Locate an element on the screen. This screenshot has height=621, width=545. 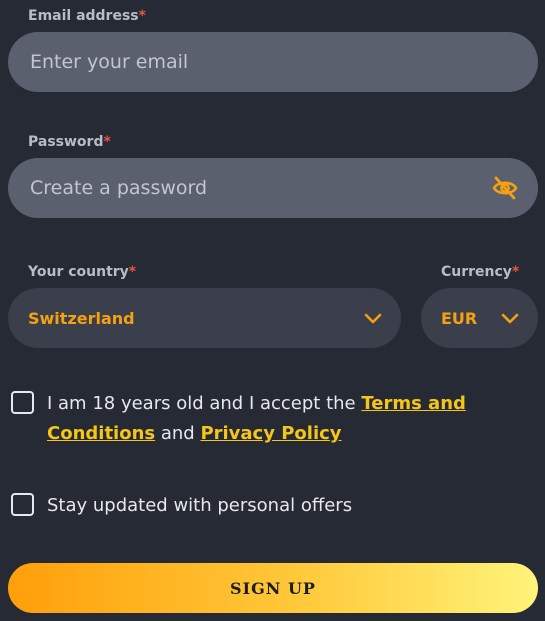
password-field is located at coordinates (273, 188).